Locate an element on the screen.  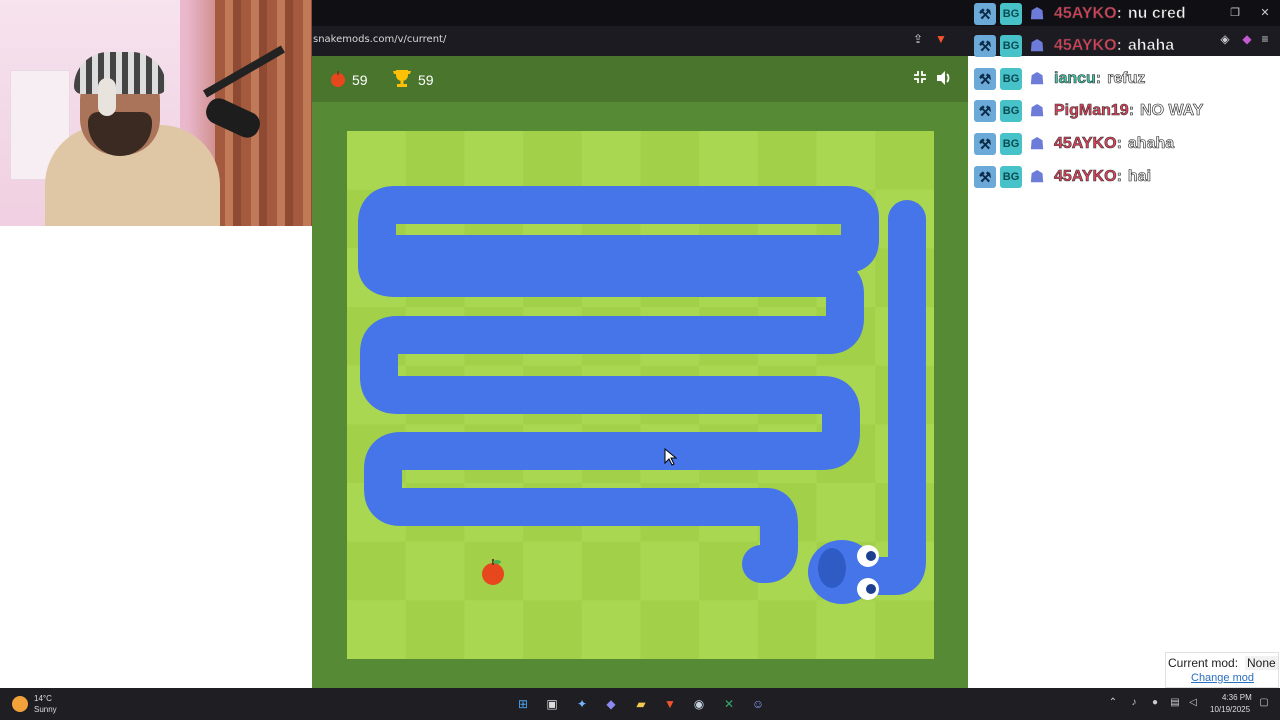
app-icon: ◆ is located at coordinates (611, 704).